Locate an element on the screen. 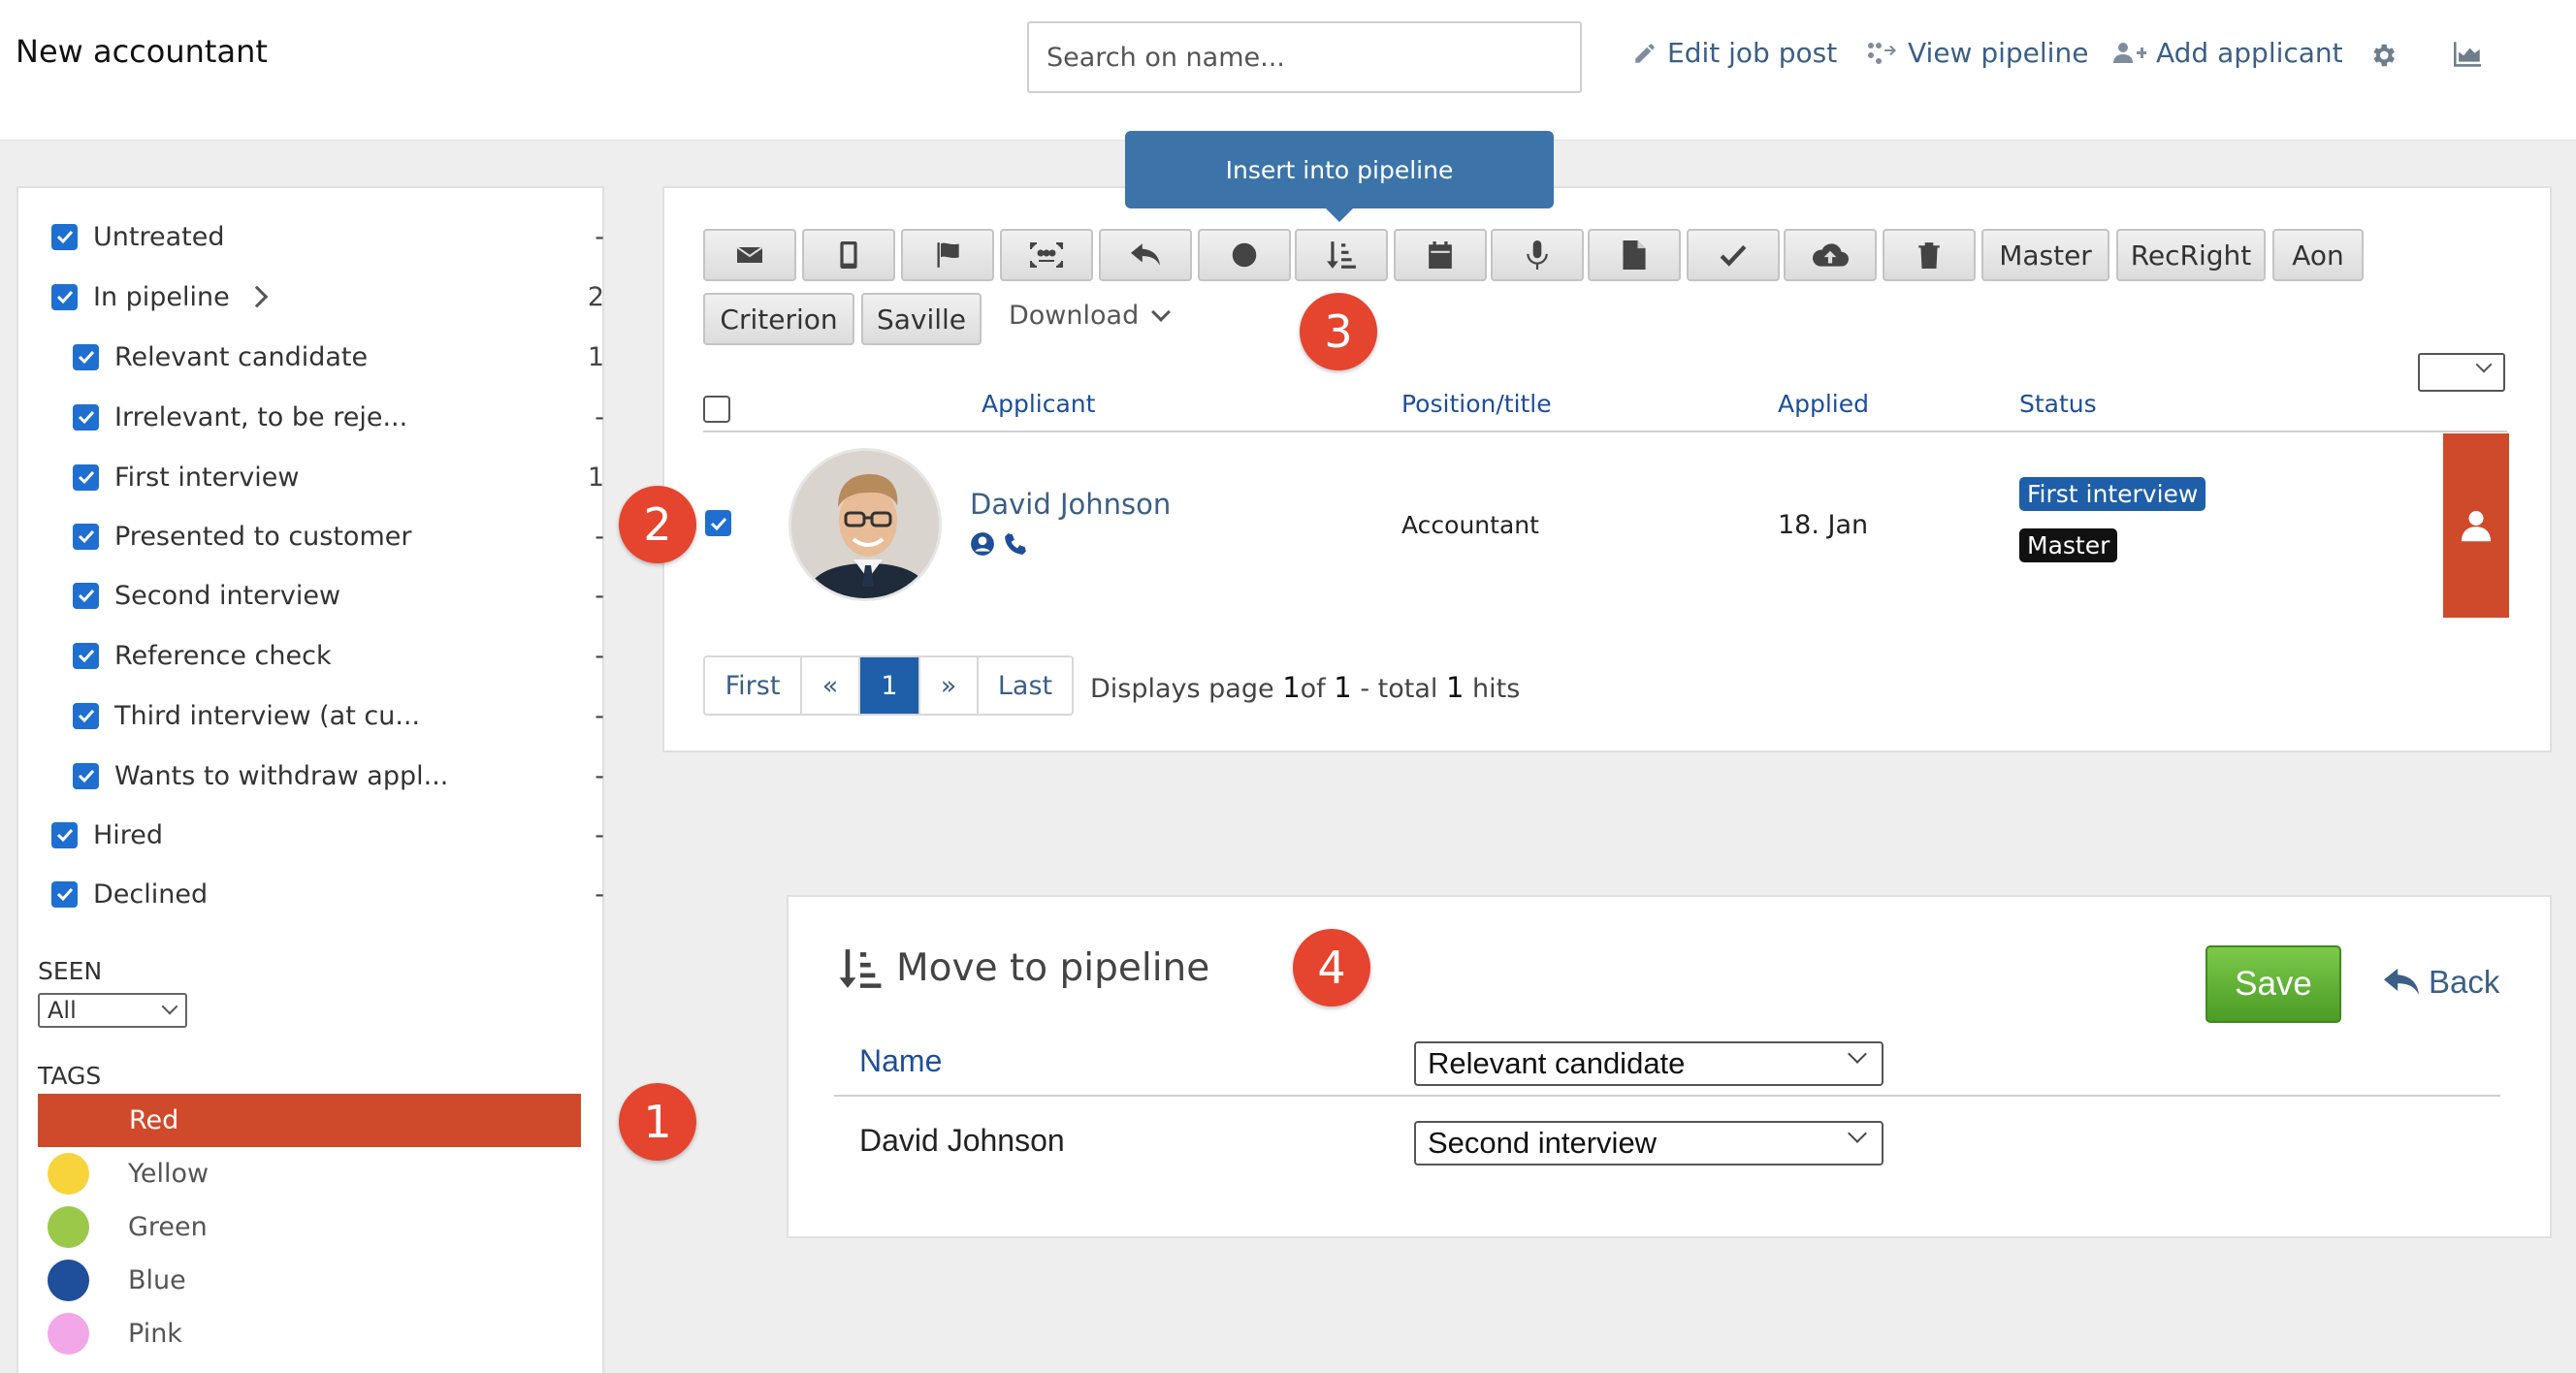 The image size is (2576, 1373). seen-label: SEEN is located at coordinates (70, 971).